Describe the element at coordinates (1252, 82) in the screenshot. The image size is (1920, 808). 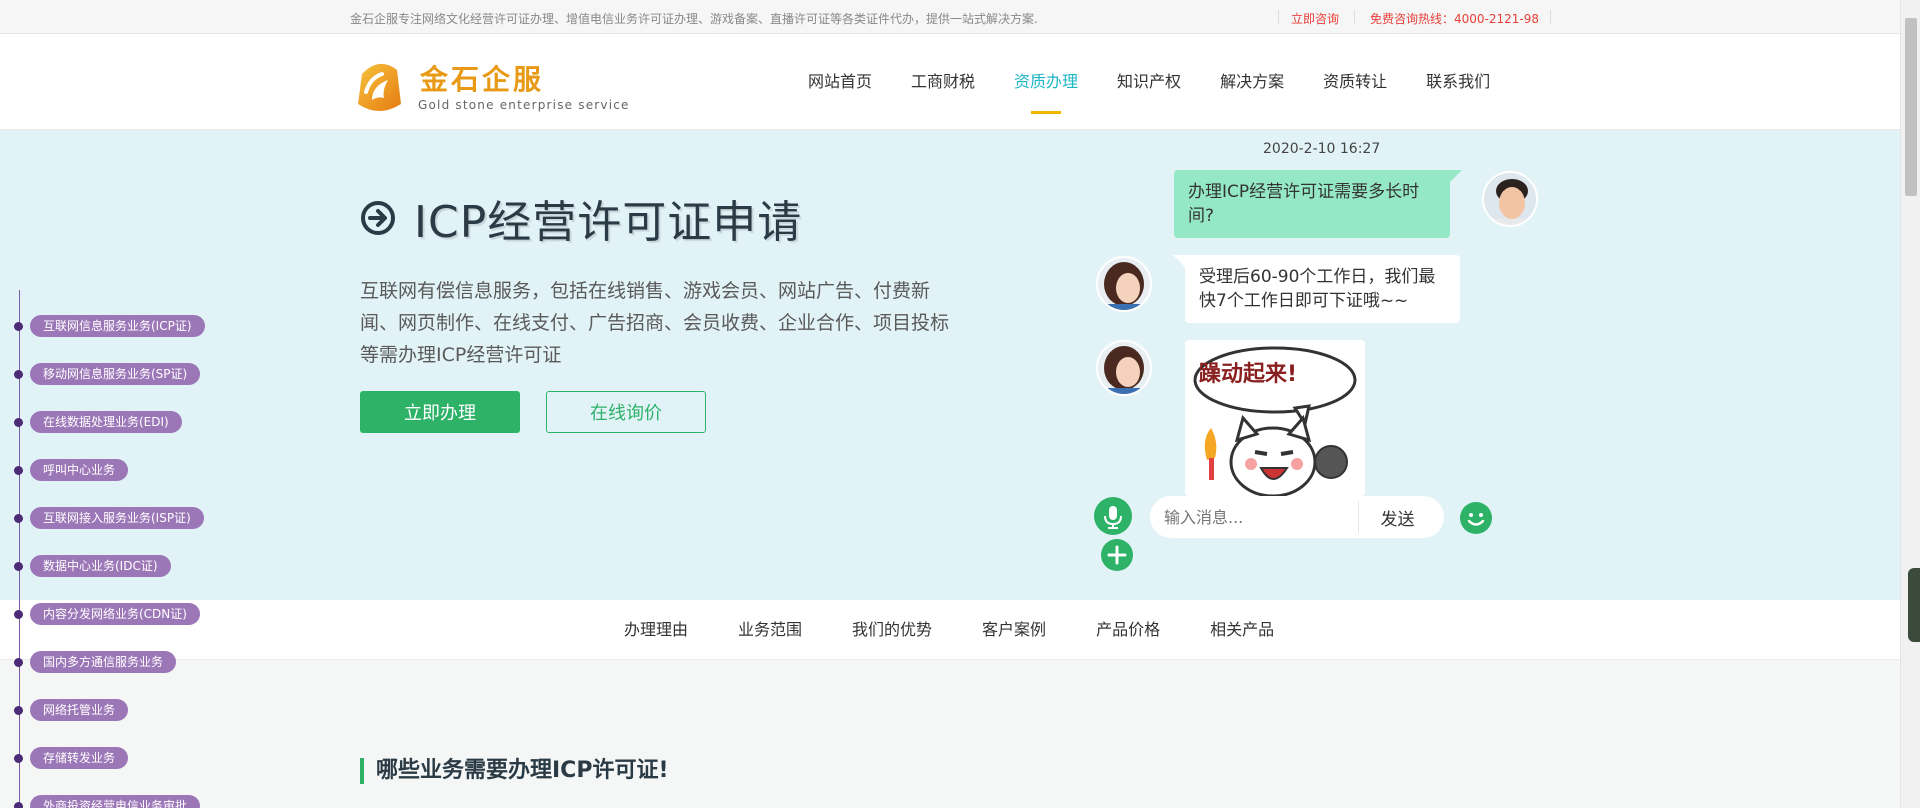
I see `nav-solutions: 解决方案` at that location.